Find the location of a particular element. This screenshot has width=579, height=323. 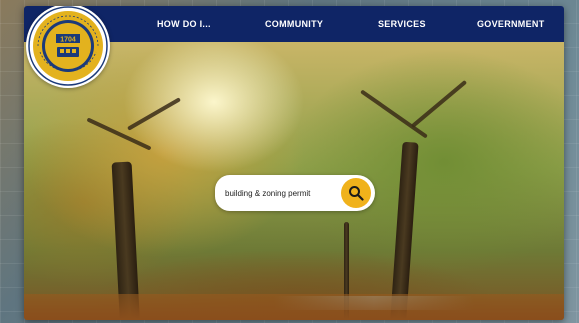

township-seal-logo: 1704 is located at coordinates (68, 47).